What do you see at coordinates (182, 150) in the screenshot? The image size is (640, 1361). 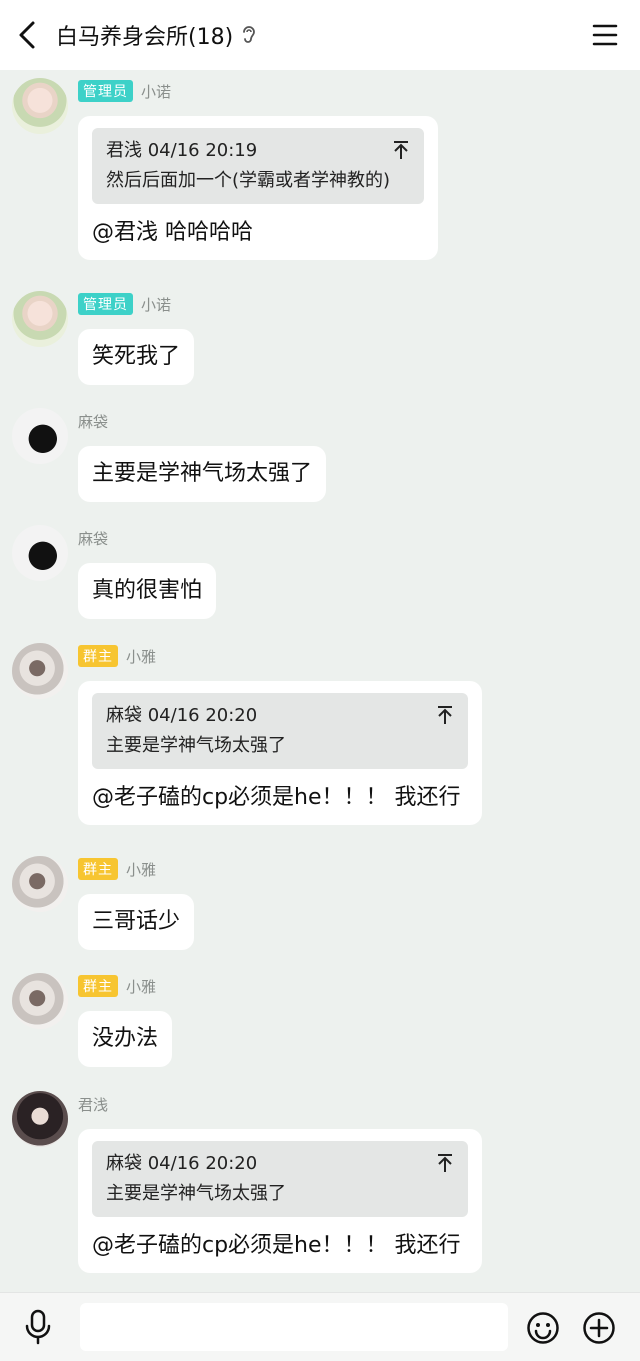 I see `quote-header: 君浅 04/16 20:19` at bounding box center [182, 150].